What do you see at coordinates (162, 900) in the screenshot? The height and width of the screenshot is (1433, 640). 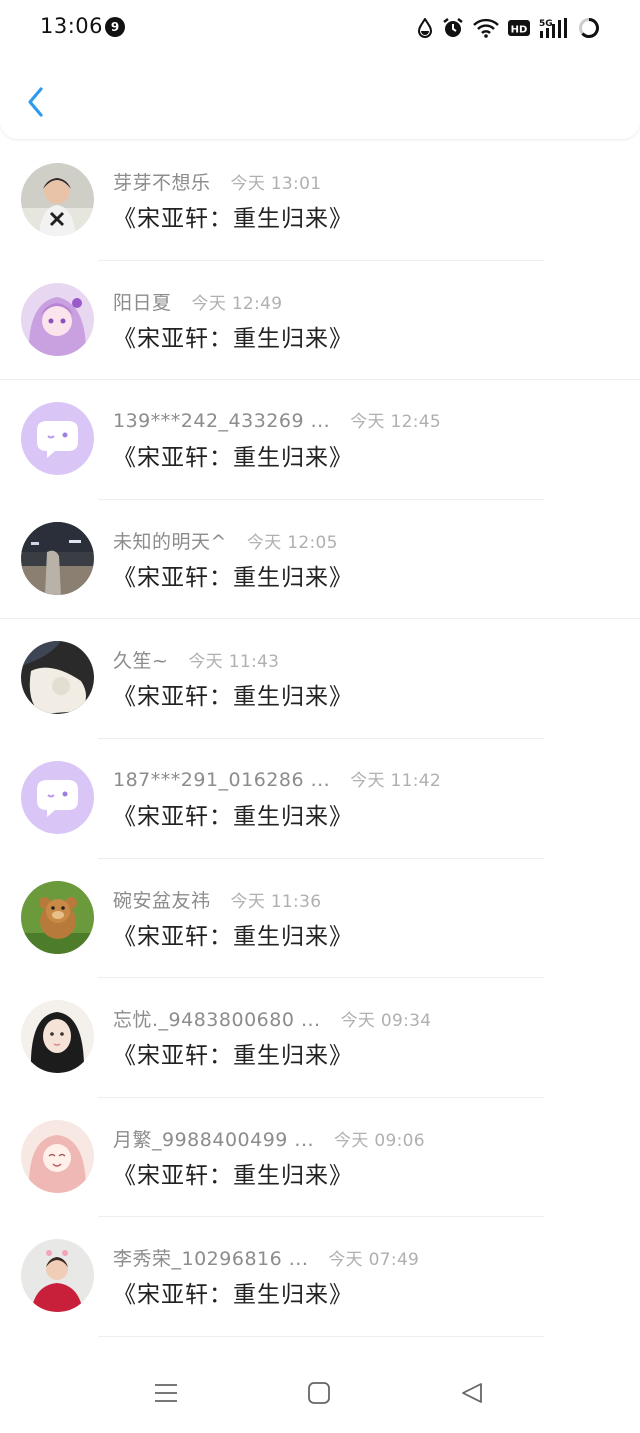 I see `sender-name: 碗安盆友祎` at bounding box center [162, 900].